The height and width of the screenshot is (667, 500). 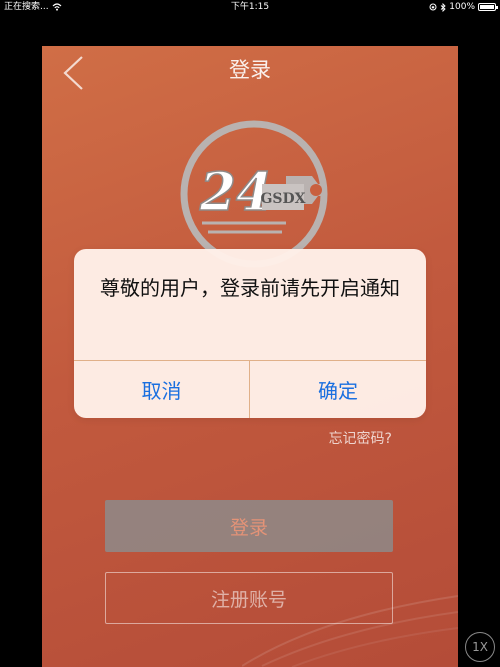 I want to click on status-right: 100%, so click(x=463, y=7).